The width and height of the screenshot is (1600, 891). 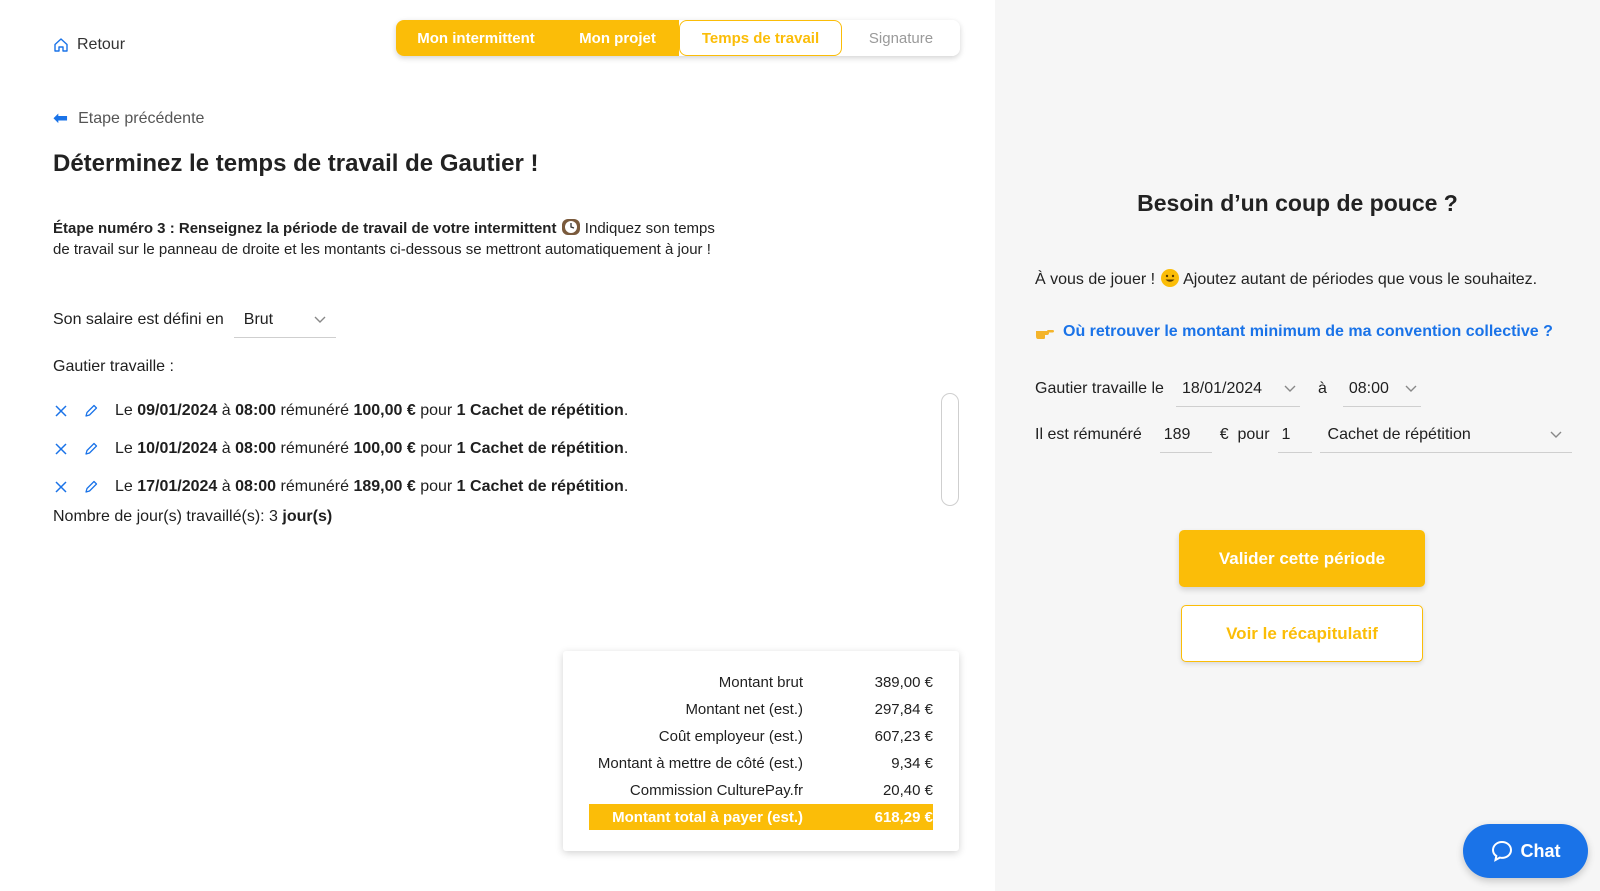 What do you see at coordinates (903, 736) in the screenshot?
I see `summary-value: 607,23 €` at bounding box center [903, 736].